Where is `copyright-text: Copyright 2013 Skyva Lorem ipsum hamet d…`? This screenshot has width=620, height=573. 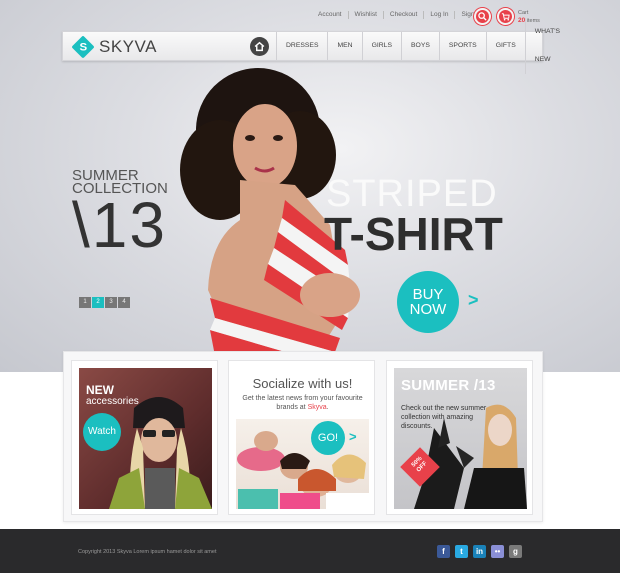
copyright-text: Copyright 2013 Skyva Lorem ipsum hamet d… is located at coordinates (147, 552).